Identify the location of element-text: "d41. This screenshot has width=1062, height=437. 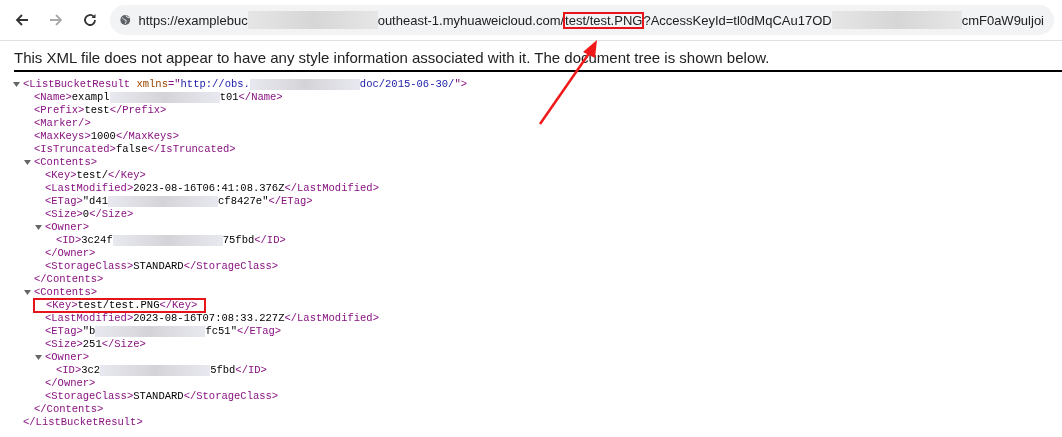
(95, 201).